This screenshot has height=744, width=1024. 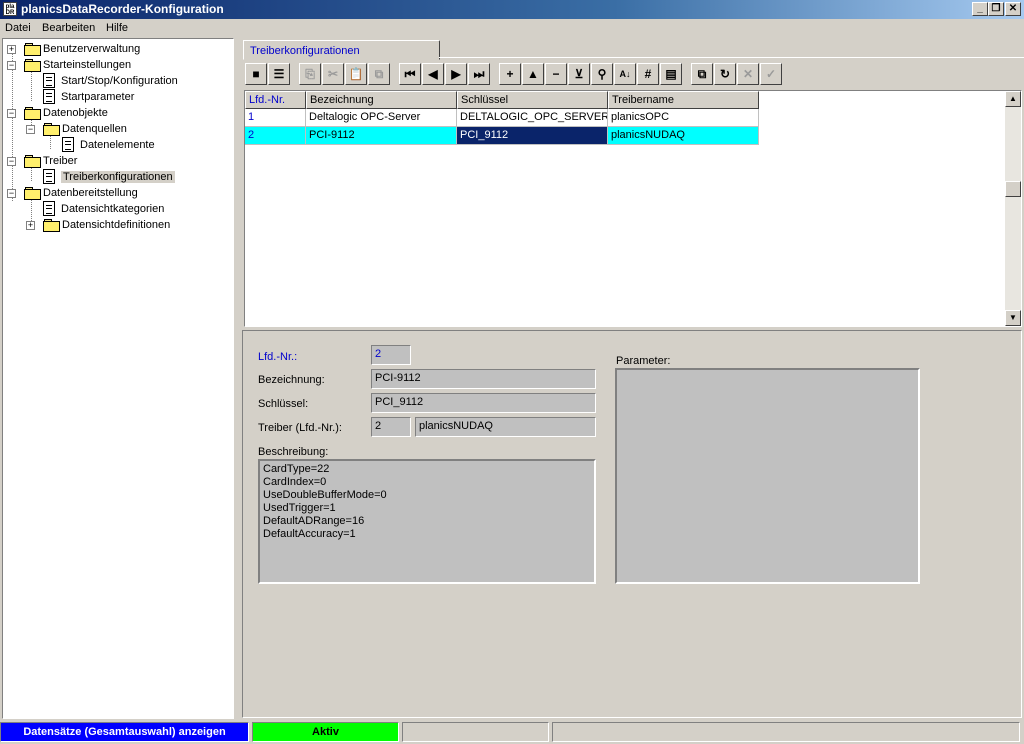 I want to click on treiber-label: Treiber (Lfd.-Nr.):, so click(x=300, y=428).